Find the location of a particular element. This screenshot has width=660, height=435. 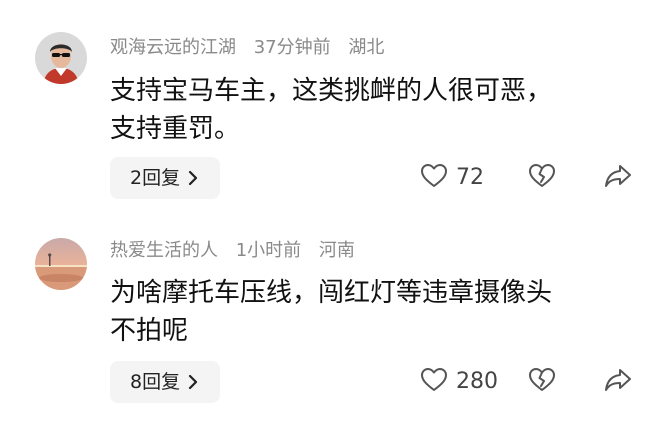

replies-label: 2回复 is located at coordinates (155, 178).